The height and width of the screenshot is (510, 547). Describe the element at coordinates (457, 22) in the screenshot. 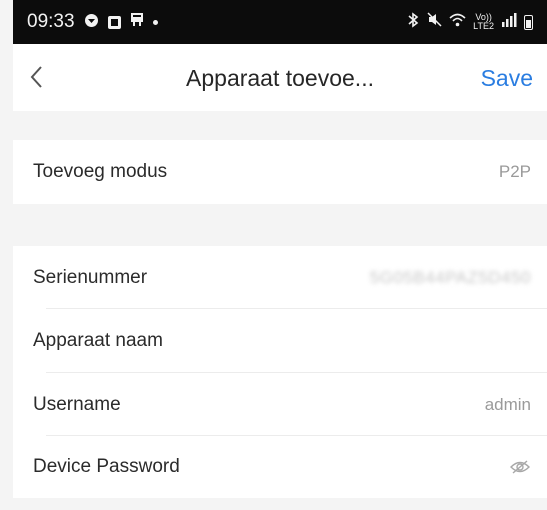

I see `wifi-icon` at that location.